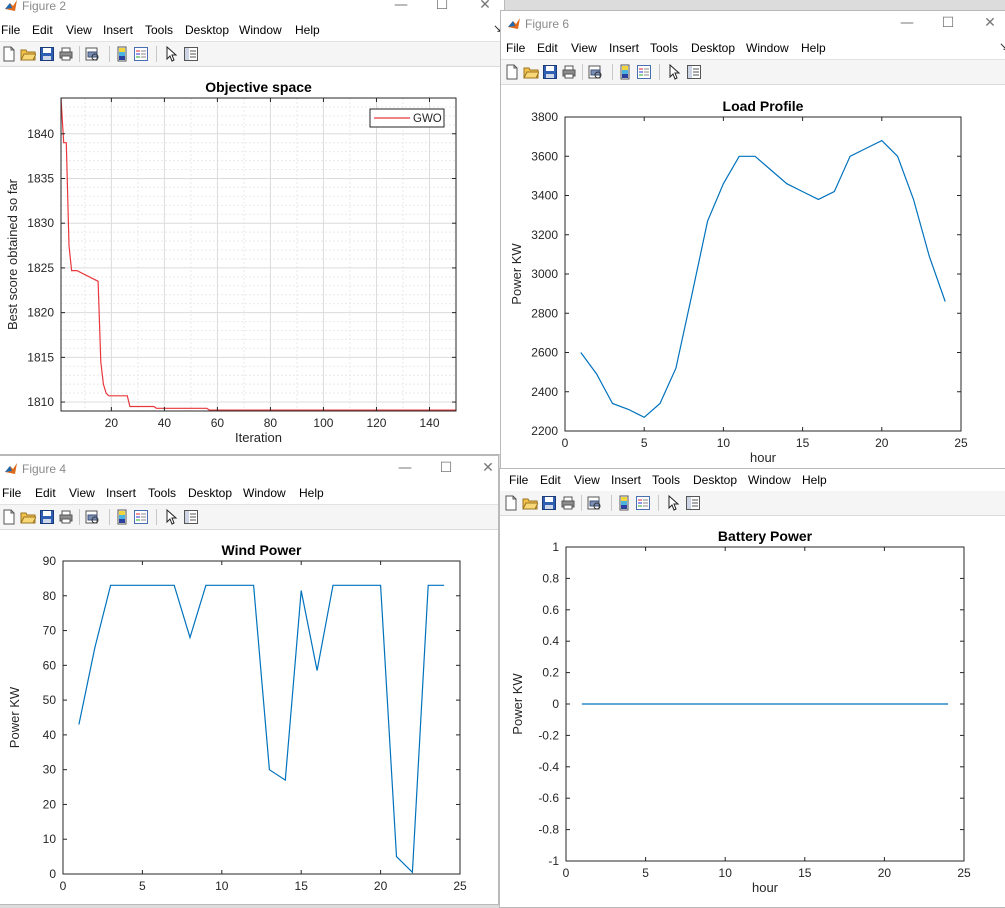 The height and width of the screenshot is (908, 1005). What do you see at coordinates (544, 235) in the screenshot?
I see `y-tick-label: 3200` at bounding box center [544, 235].